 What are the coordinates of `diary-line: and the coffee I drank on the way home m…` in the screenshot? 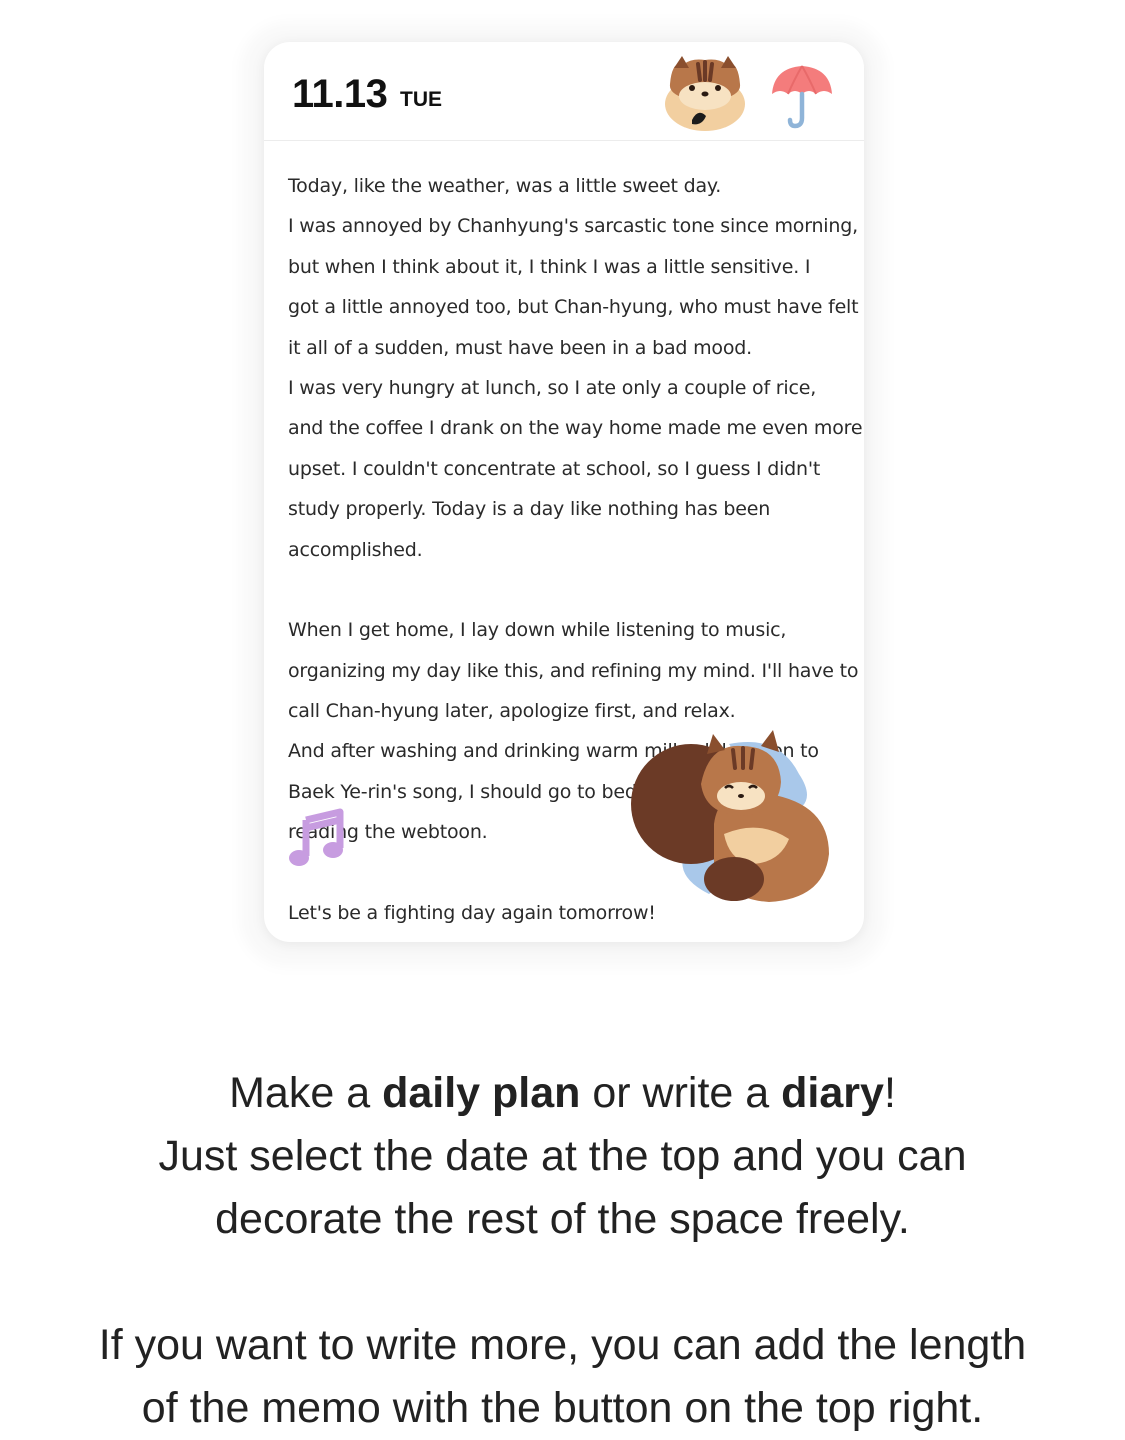 It's located at (575, 428).